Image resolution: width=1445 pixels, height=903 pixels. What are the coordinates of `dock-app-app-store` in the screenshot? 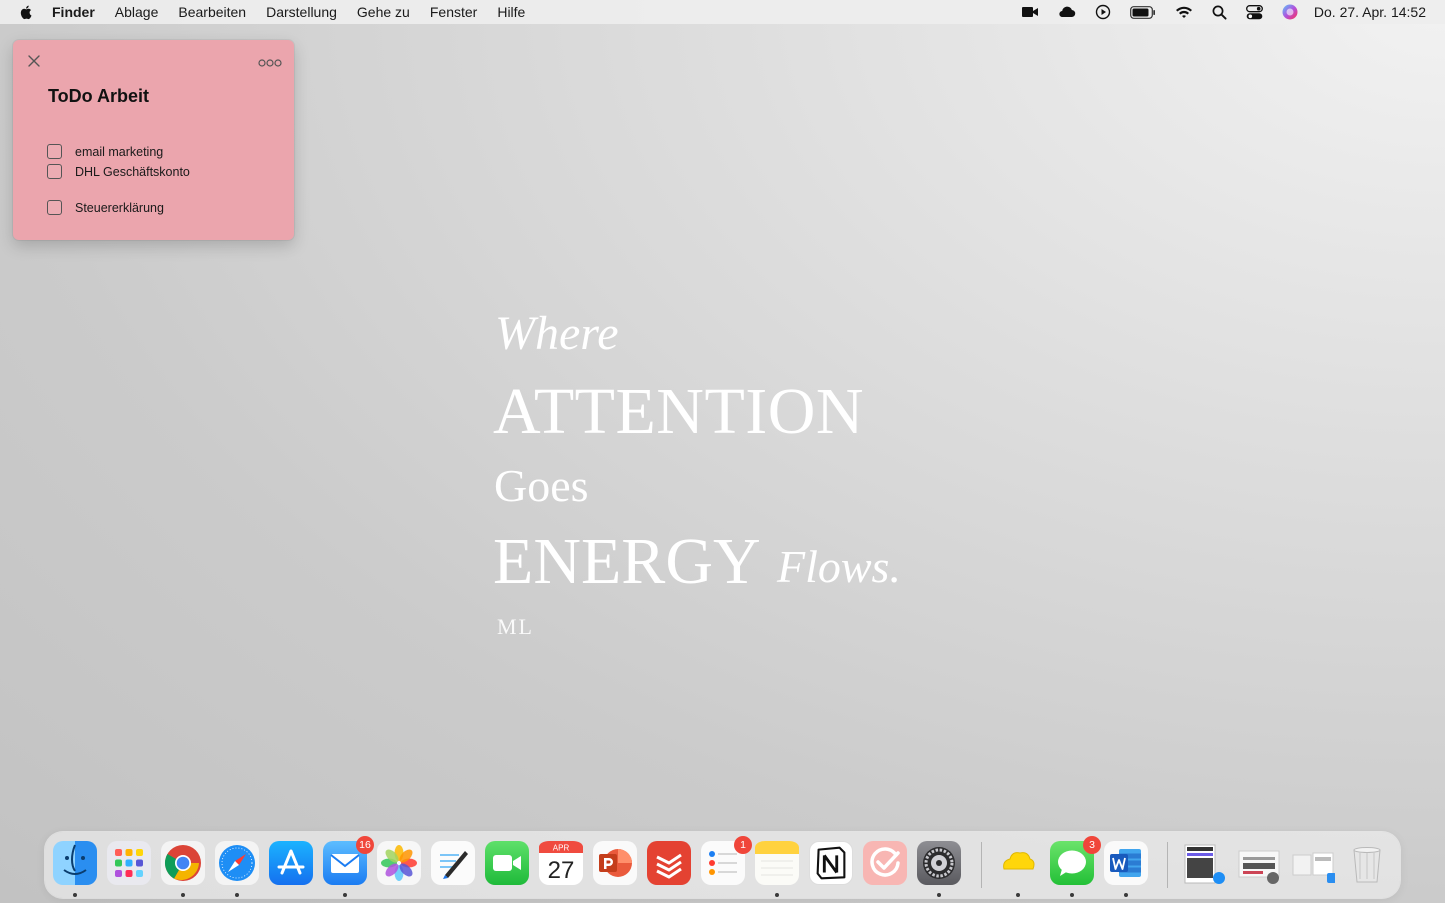 It's located at (291, 863).